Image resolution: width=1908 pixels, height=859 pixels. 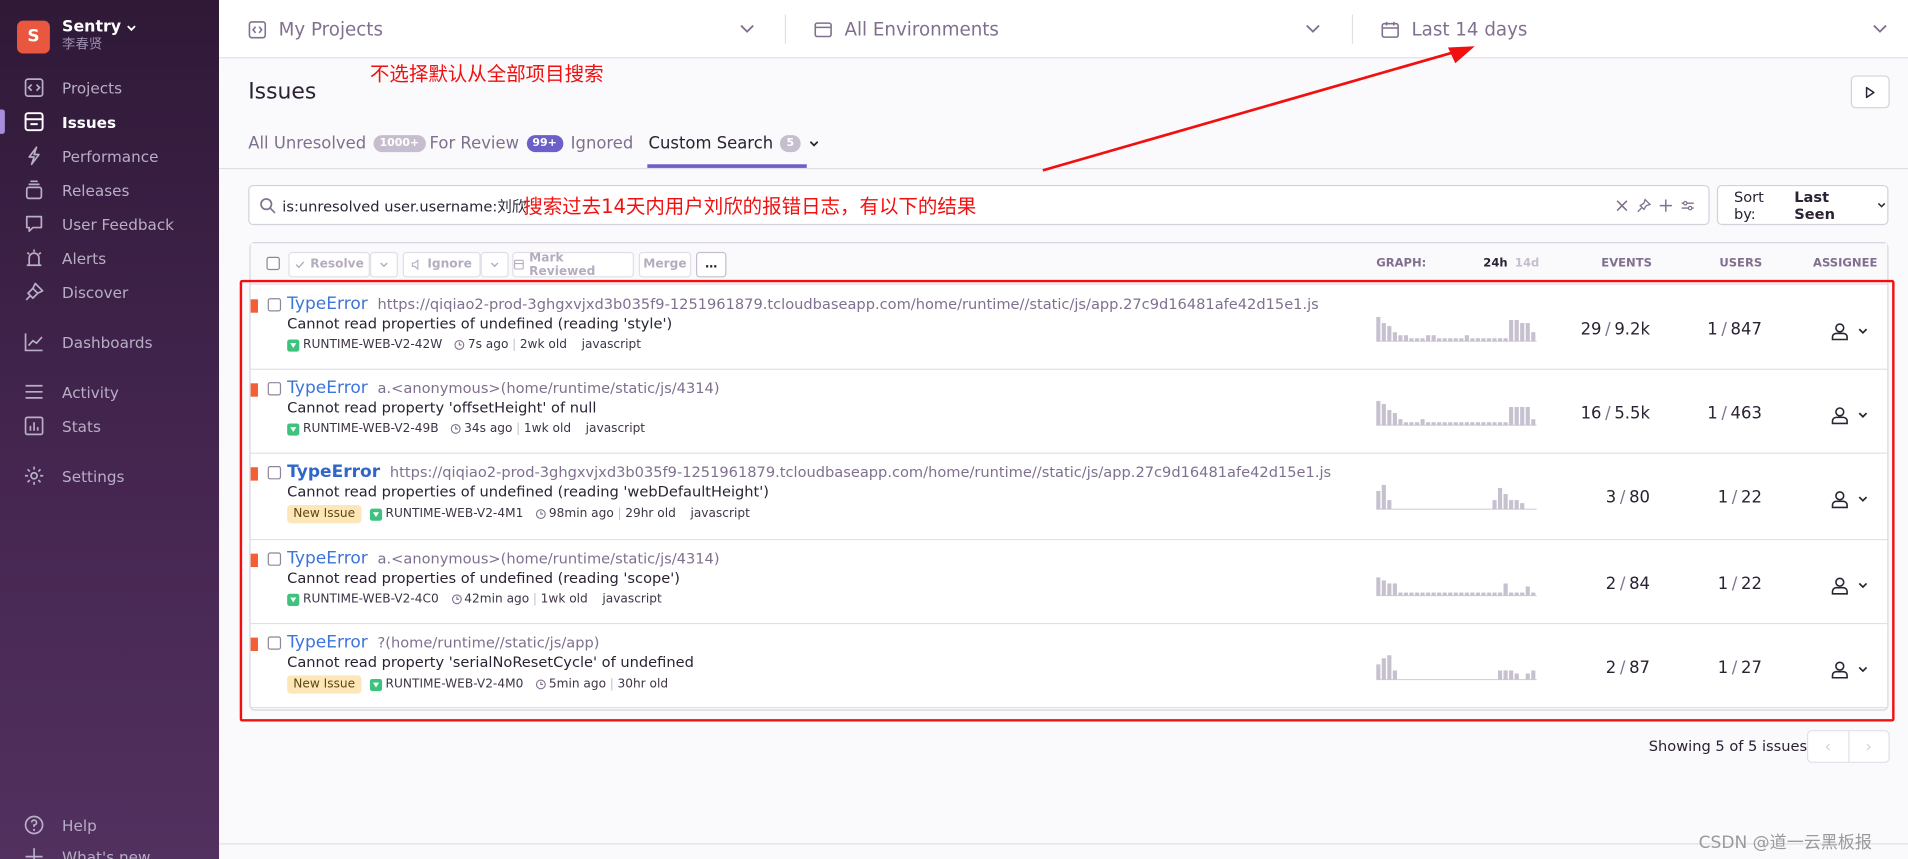 What do you see at coordinates (1728, 746) in the screenshot?
I see `pagination-summary: Showing 5 of 5 issues` at bounding box center [1728, 746].